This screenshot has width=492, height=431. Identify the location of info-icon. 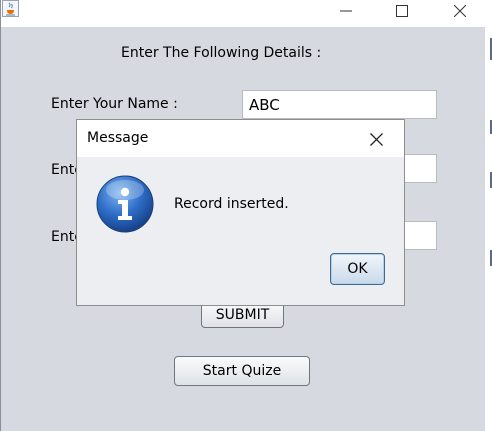
(125, 204).